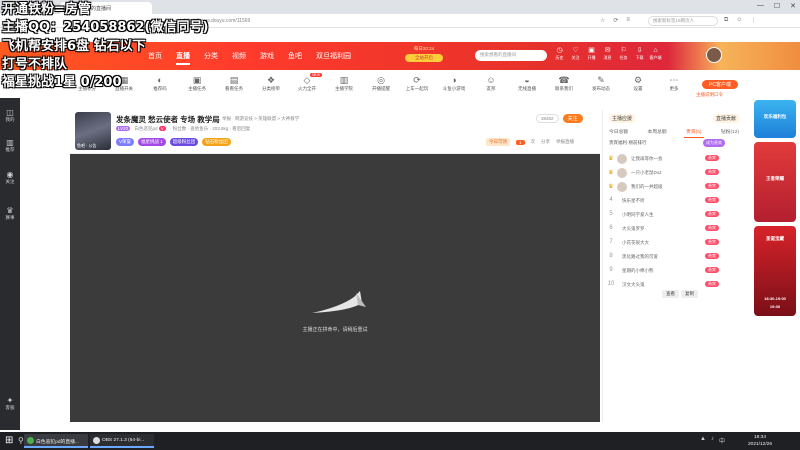 This screenshot has width=800, height=450. I want to click on taskbar-clock: 18:34 2021/12/26, so click(760, 441).